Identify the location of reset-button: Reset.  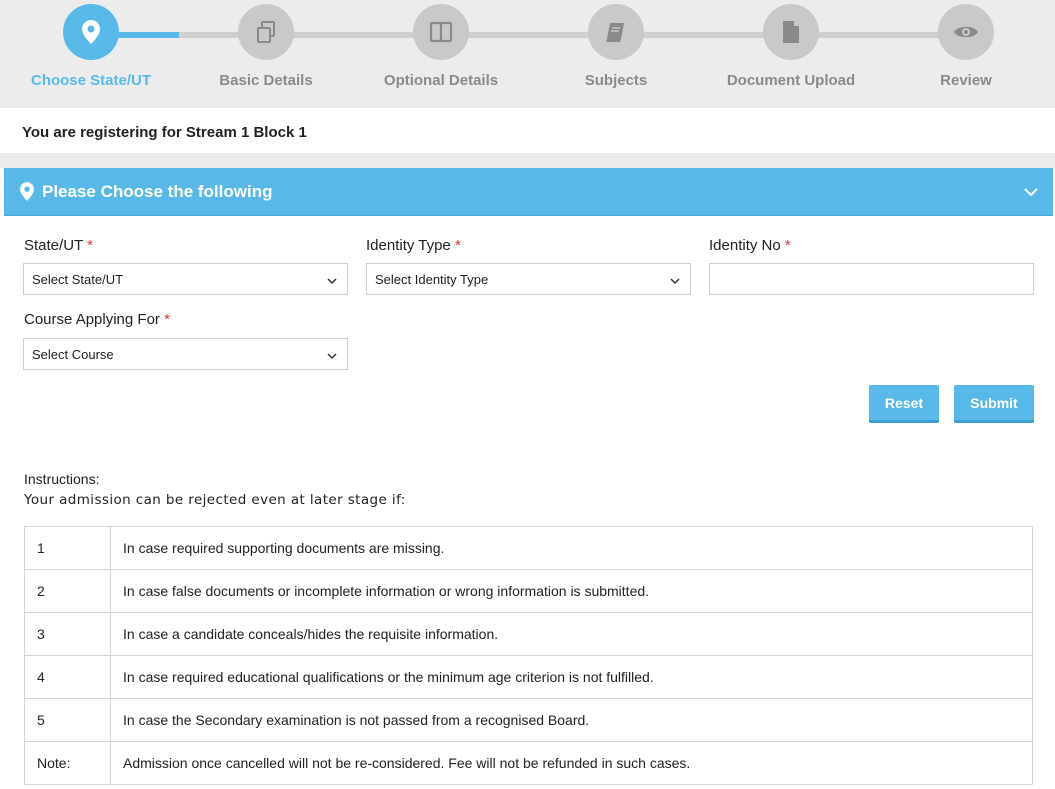
(904, 404).